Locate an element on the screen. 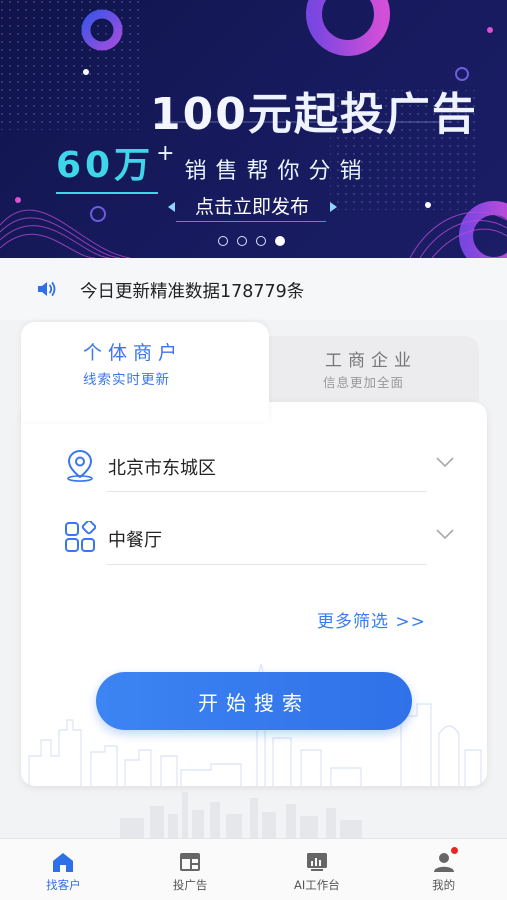 The height and width of the screenshot is (900, 507). banner-subtitle: 销售帮你分销 is located at coordinates (277, 171).